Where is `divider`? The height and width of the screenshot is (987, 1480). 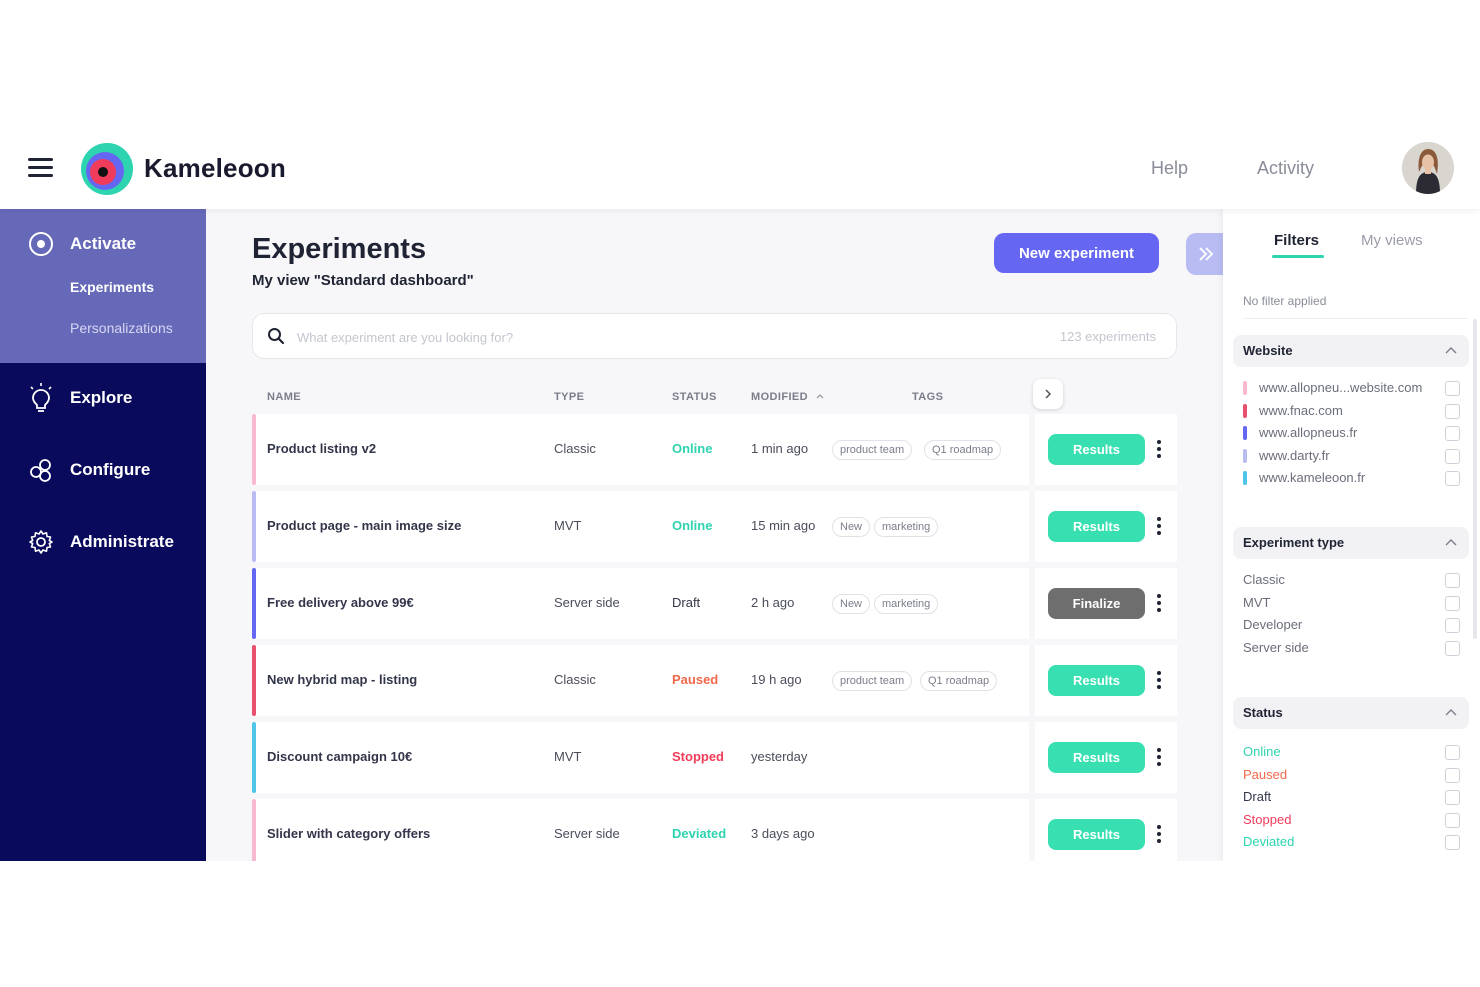 divider is located at coordinates (1355, 318).